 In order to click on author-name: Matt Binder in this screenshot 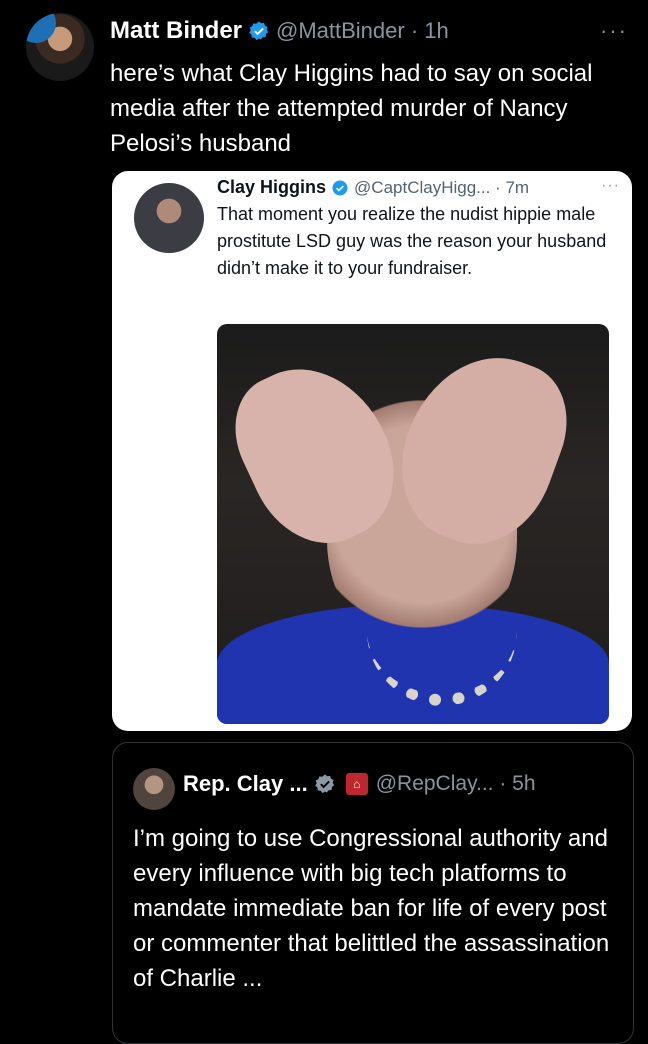, I will do `click(176, 31)`.